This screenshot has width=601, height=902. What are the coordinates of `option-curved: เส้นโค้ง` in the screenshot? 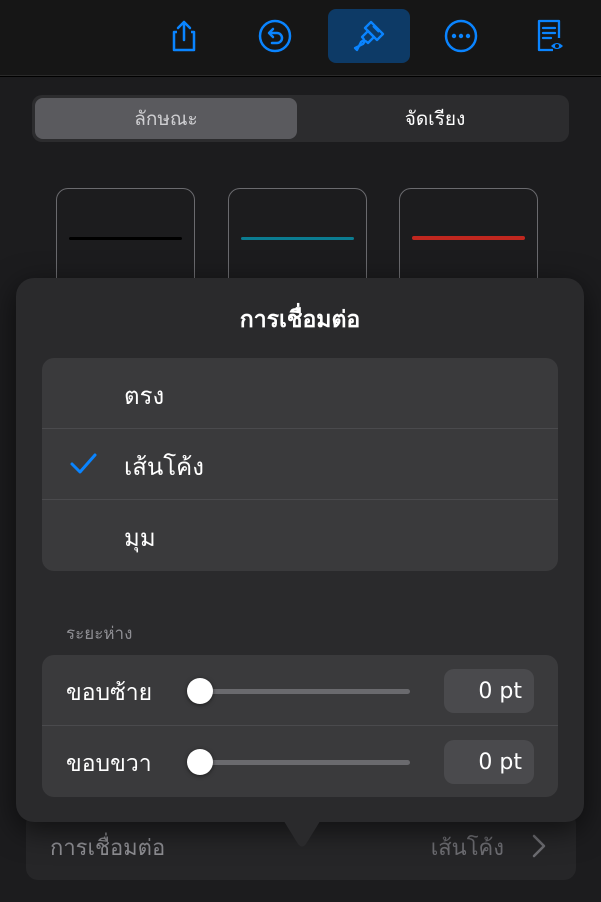 It's located at (300, 464).